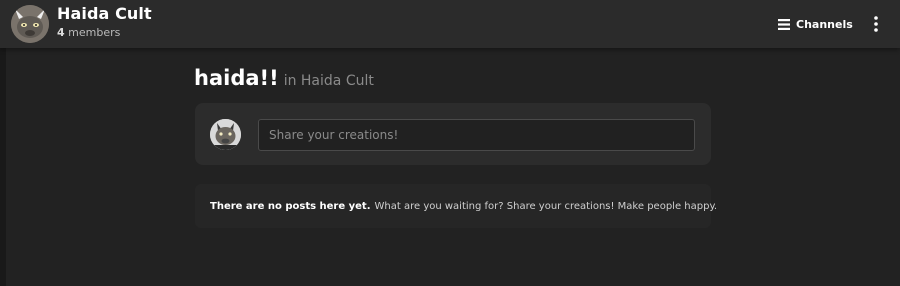 This screenshot has height=286, width=900. I want to click on share-creations-input, so click(476, 135).